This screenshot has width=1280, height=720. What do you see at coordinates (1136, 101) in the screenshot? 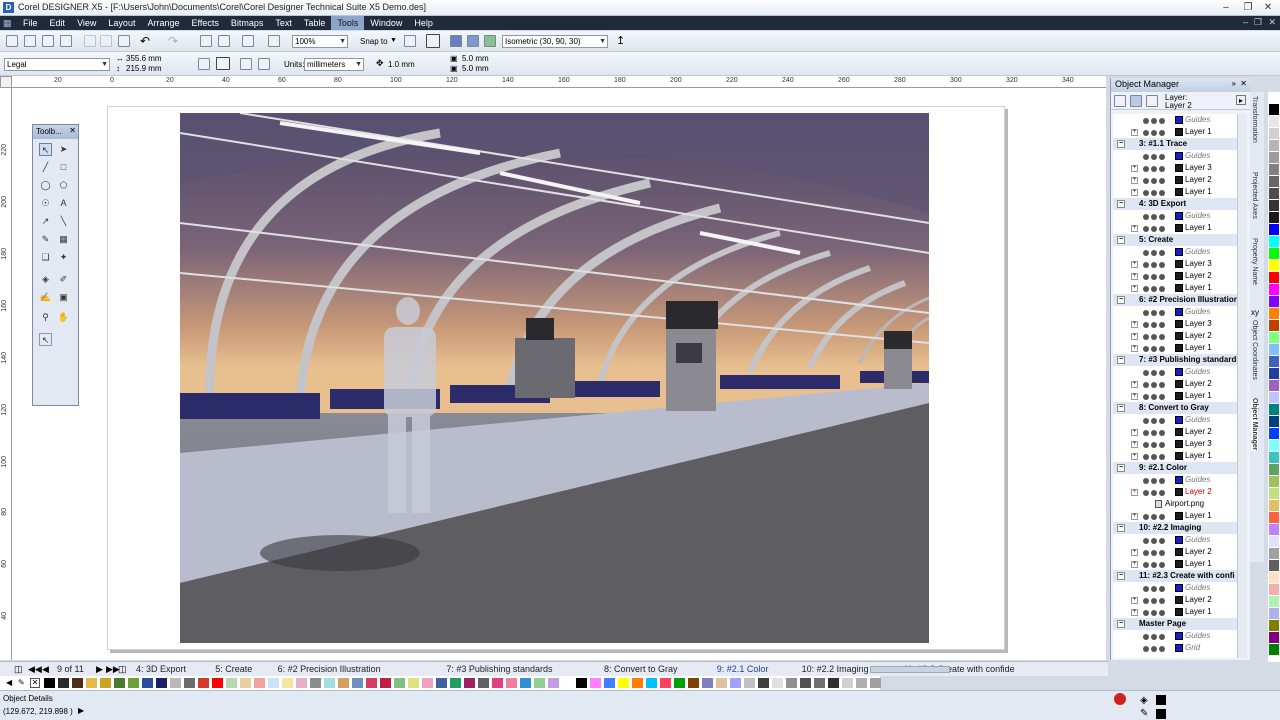
I see `edit-across-layers-icon` at bounding box center [1136, 101].